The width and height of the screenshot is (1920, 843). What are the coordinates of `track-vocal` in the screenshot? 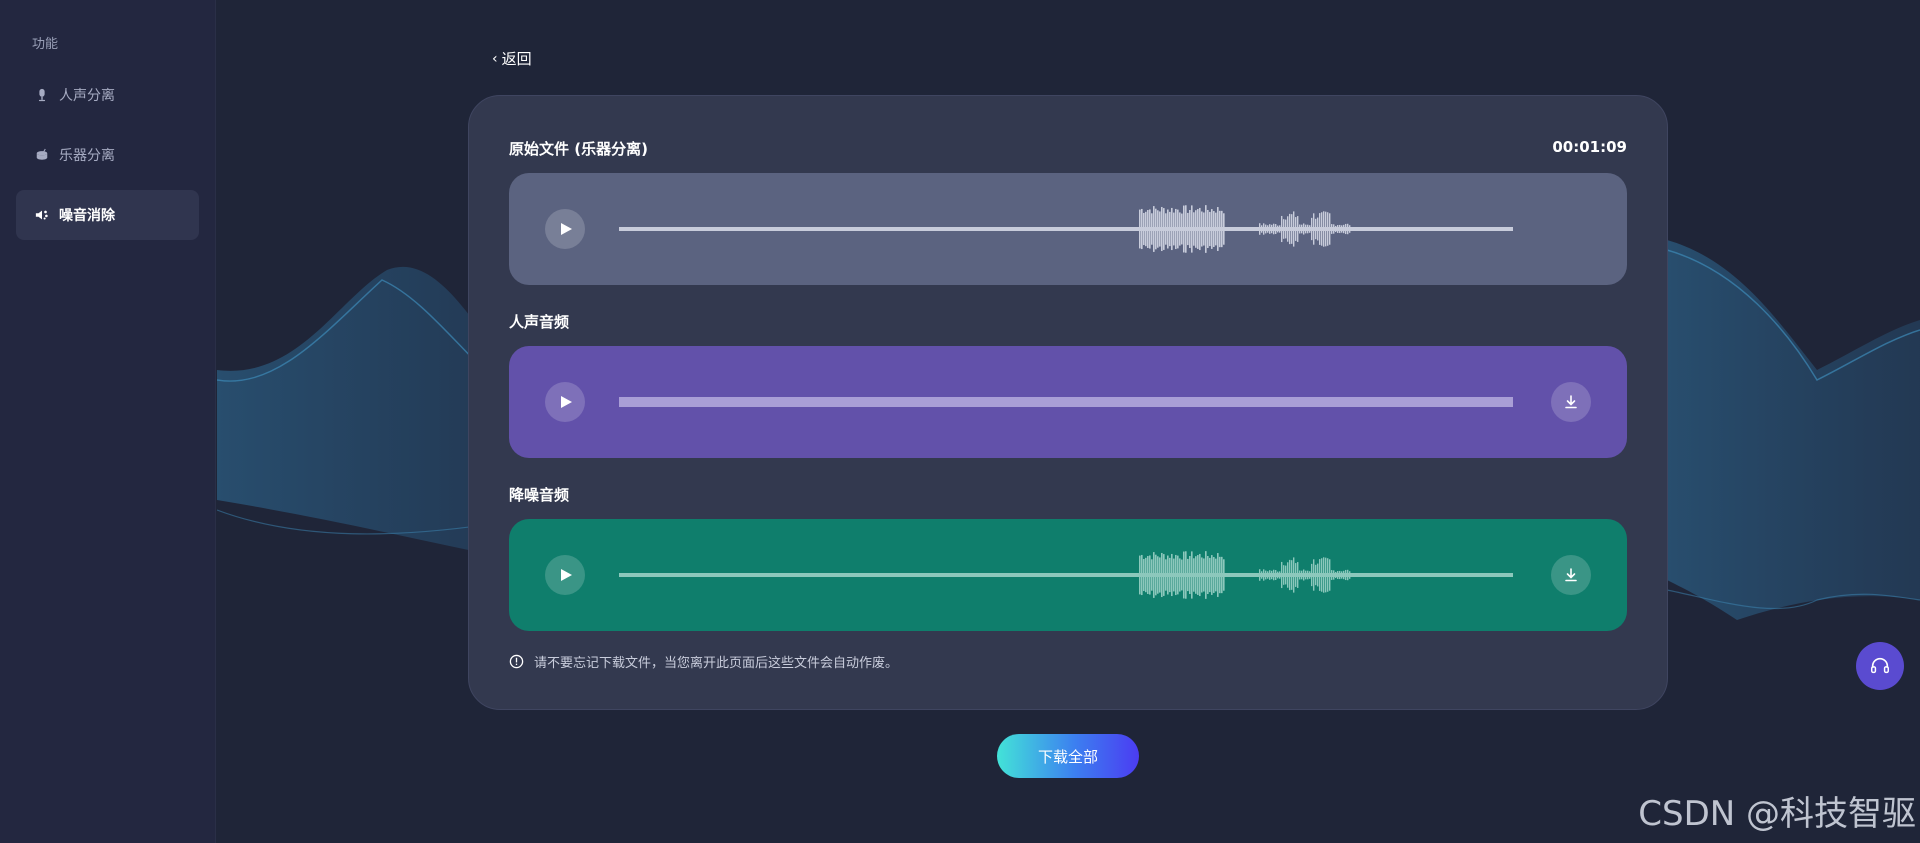 It's located at (1068, 402).